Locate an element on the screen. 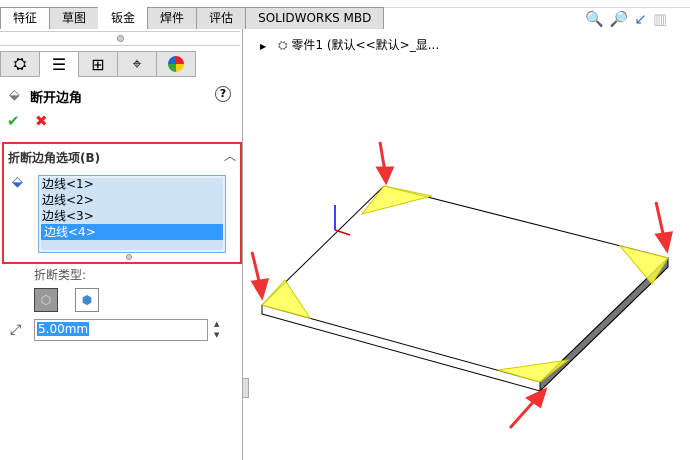 This screenshot has width=690, height=460. ok-button: ✔ is located at coordinates (13, 121).